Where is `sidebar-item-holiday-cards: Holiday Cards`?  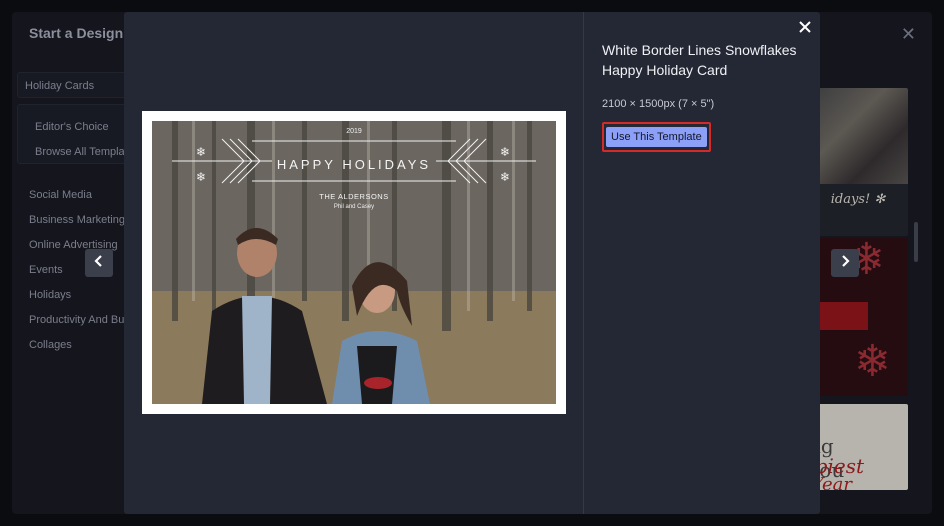
sidebar-item-holiday-cards: Holiday Cards is located at coordinates (77, 85).